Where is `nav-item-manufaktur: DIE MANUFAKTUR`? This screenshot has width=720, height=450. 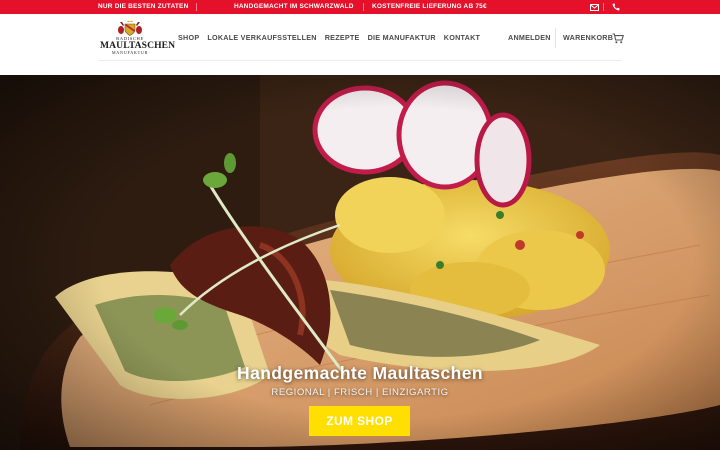 nav-item-manufaktur: DIE MANUFAKTUR is located at coordinates (402, 38).